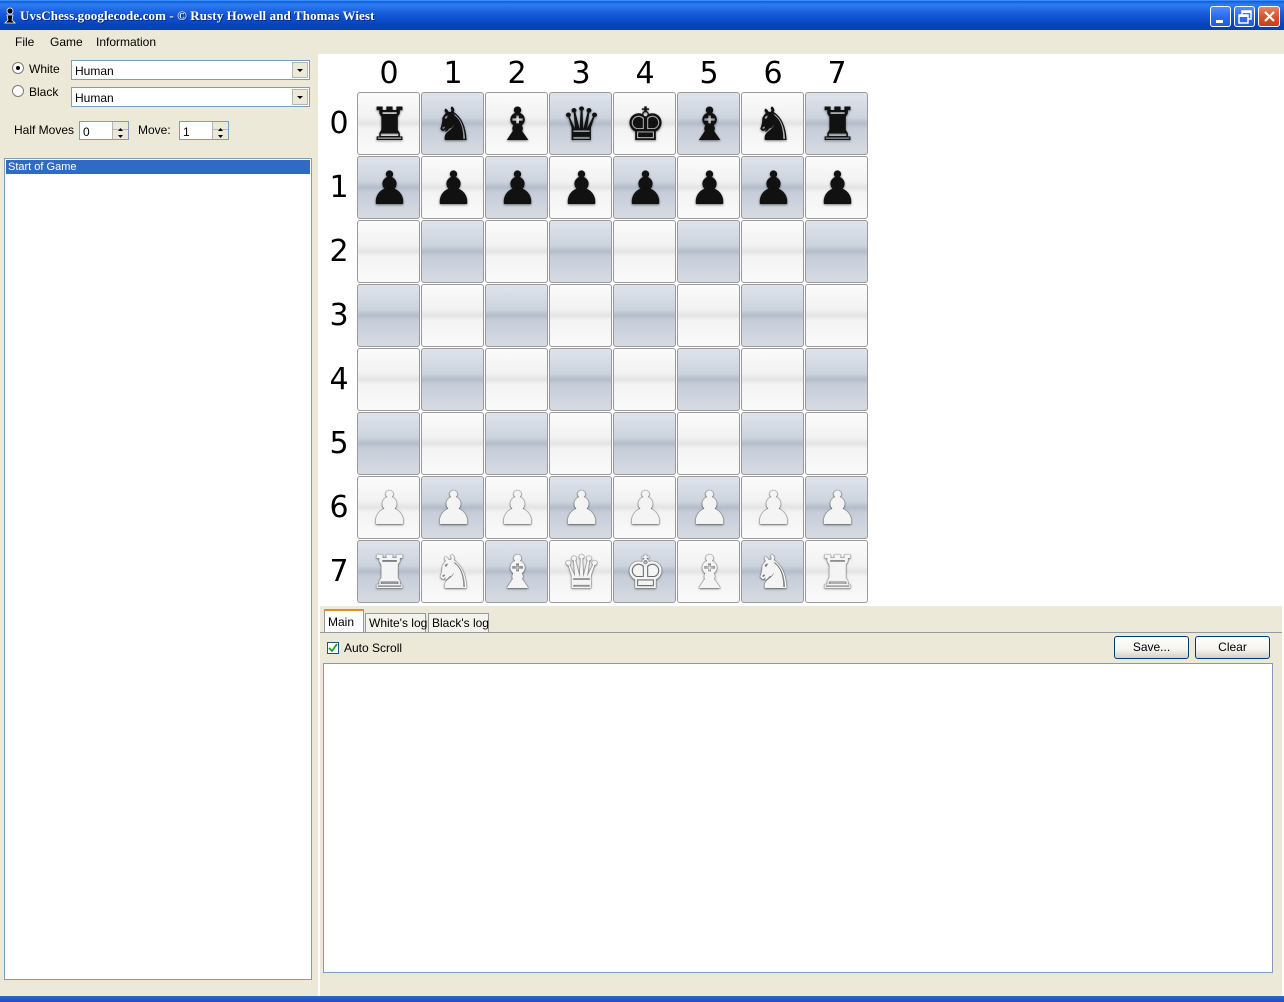 The image size is (1284, 1002). Describe the element at coordinates (1269, 16) in the screenshot. I see `close-button` at that location.